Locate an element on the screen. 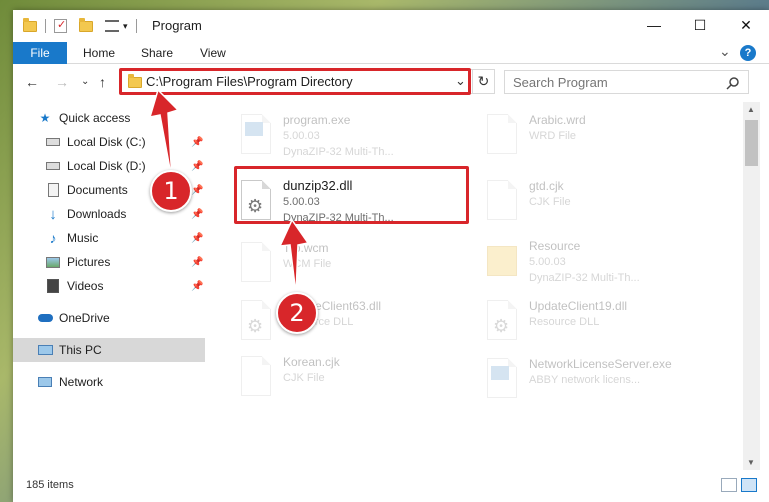 This screenshot has width=769, height=502. callout-badge-2: 2 is located at coordinates (297, 313).